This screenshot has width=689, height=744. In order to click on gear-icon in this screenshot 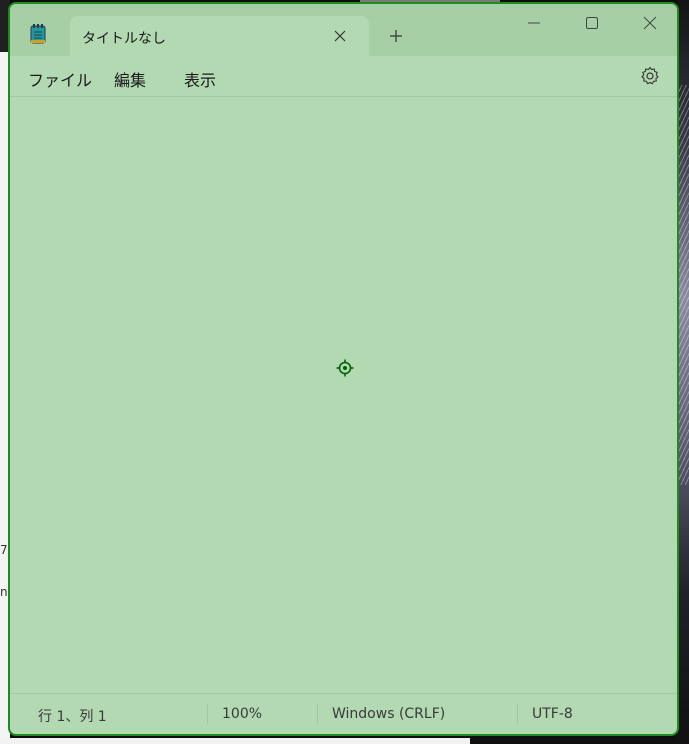, I will do `click(650, 76)`.